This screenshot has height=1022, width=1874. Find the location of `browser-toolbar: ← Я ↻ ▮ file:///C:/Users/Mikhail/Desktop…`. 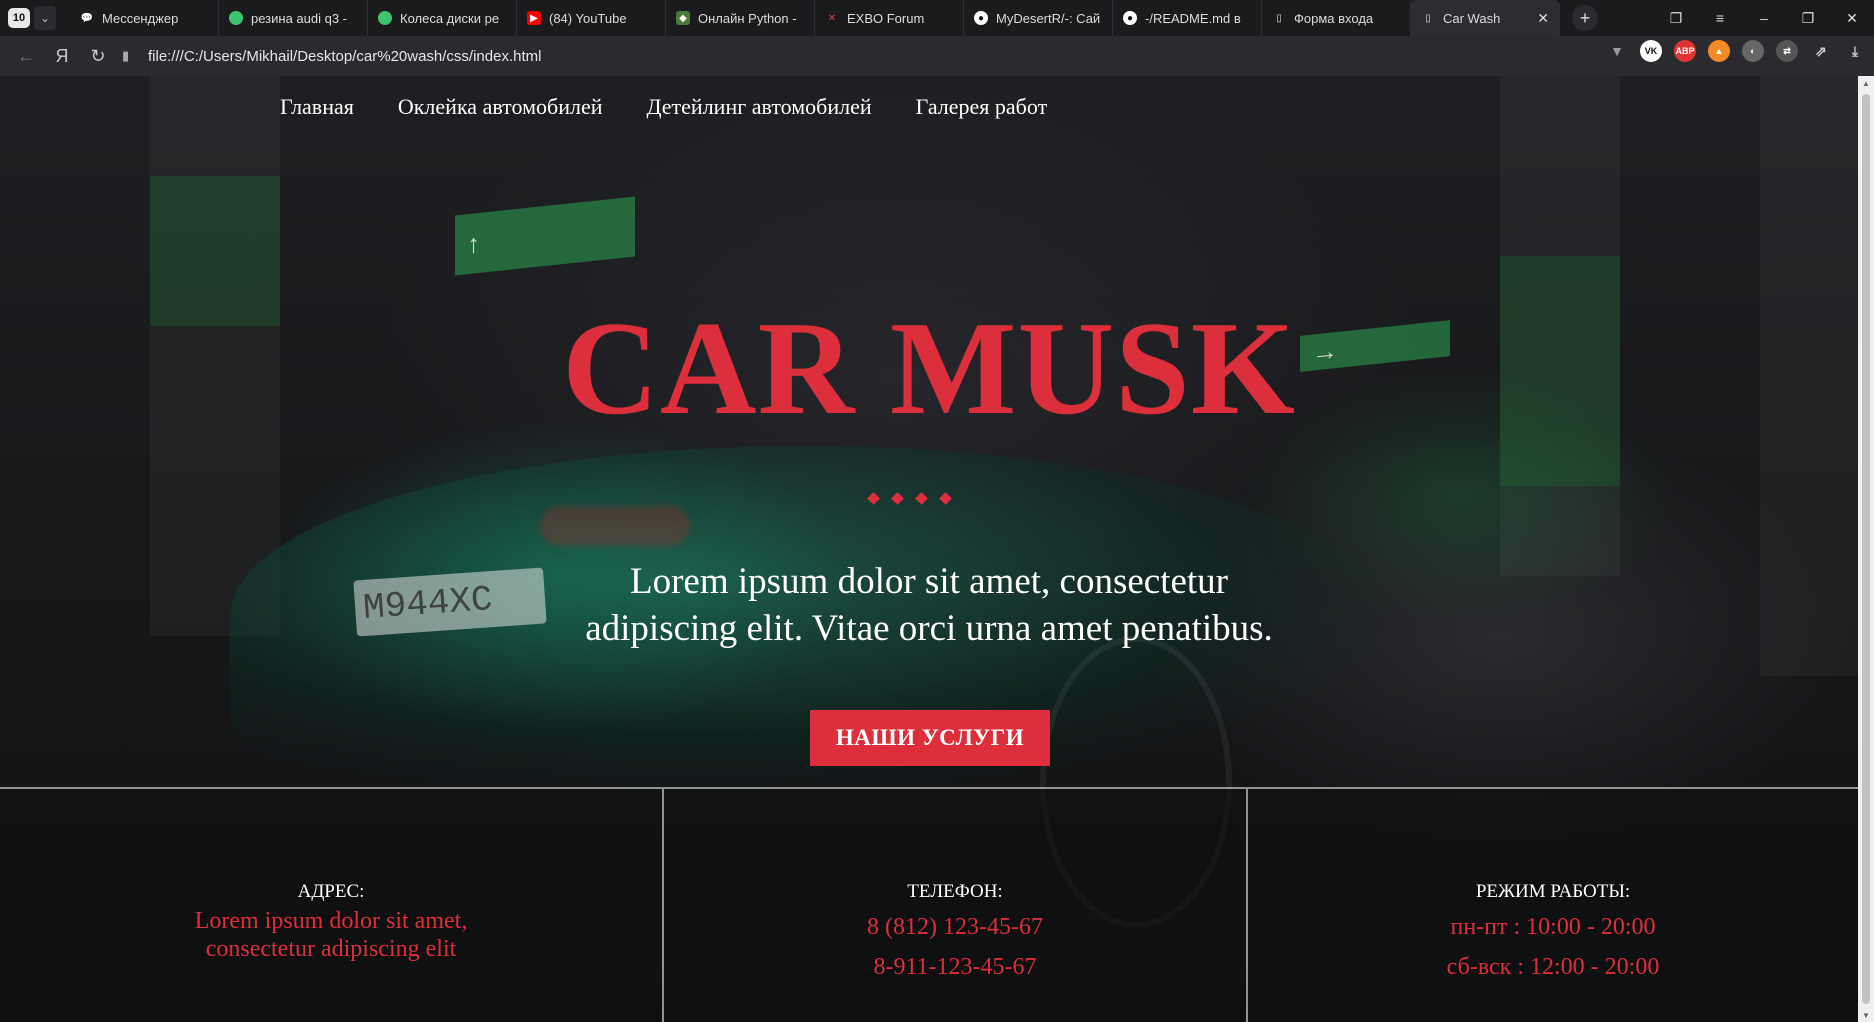

browser-toolbar: ← Я ↻ ▮ file:///C:/Users/Mikhail/Desktop… is located at coordinates (937, 56).